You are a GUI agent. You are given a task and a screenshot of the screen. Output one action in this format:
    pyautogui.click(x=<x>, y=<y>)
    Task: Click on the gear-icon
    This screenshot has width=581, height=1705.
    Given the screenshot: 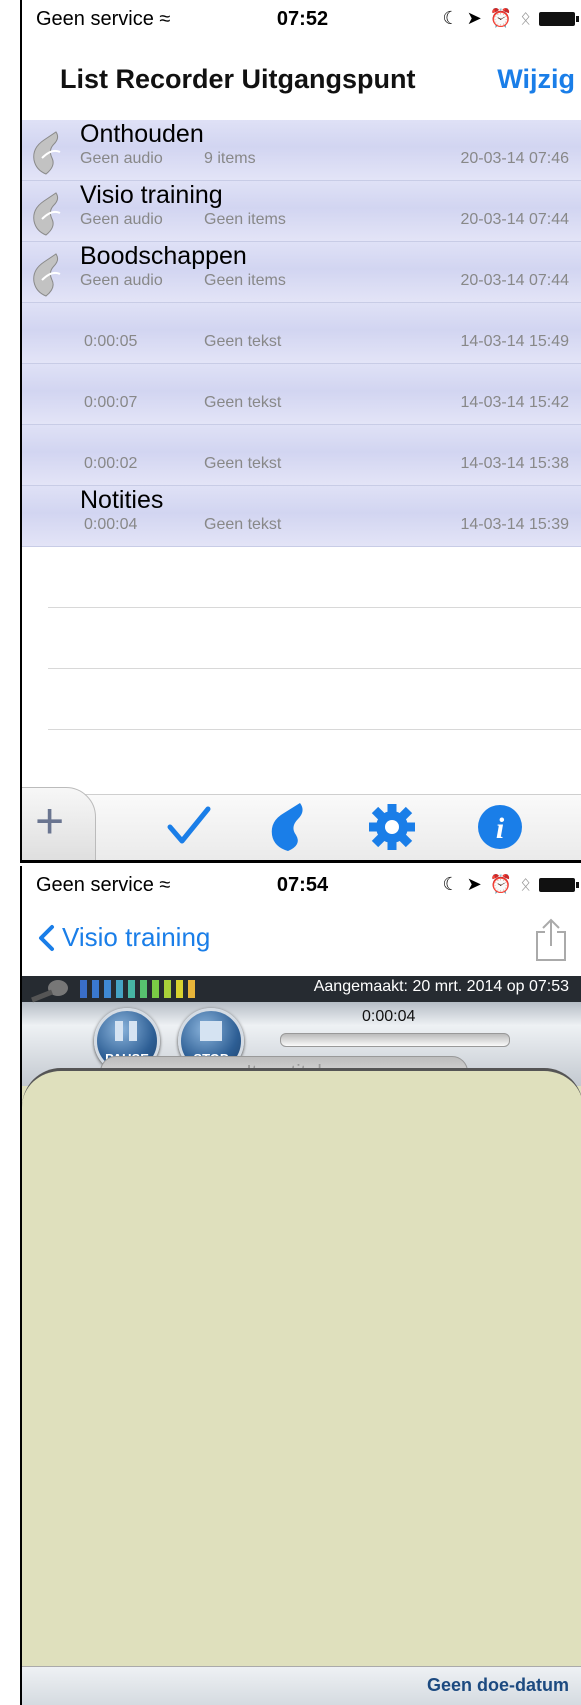 What is the action you would take?
    pyautogui.click(x=392, y=827)
    